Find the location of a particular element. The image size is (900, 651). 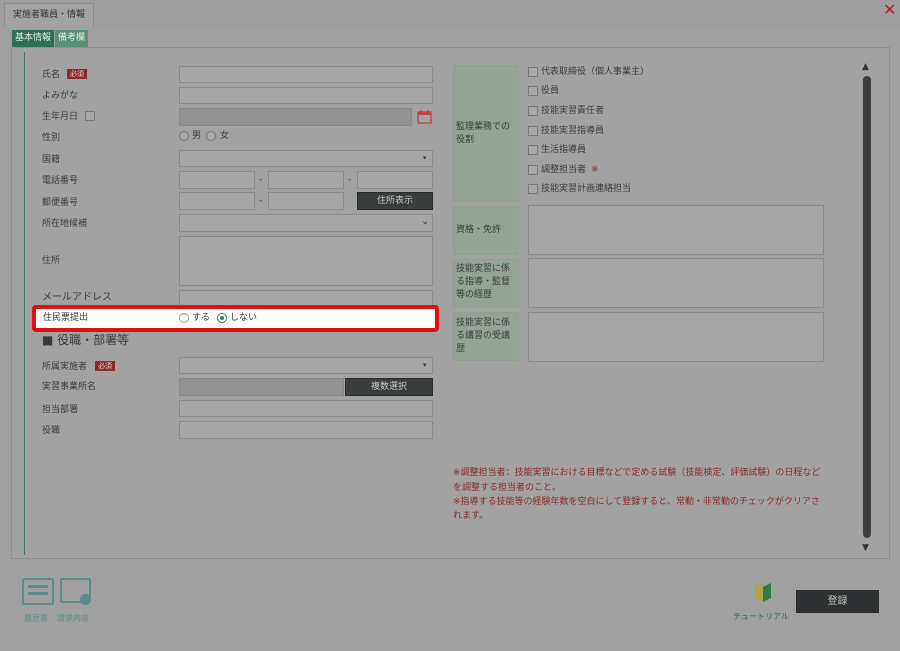

training-textarea is located at coordinates (676, 337).